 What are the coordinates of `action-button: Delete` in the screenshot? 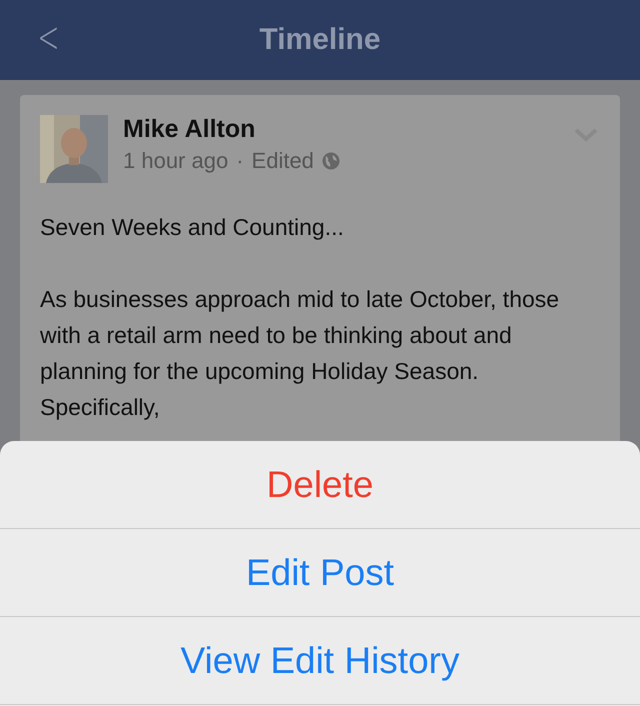 It's located at (320, 485).